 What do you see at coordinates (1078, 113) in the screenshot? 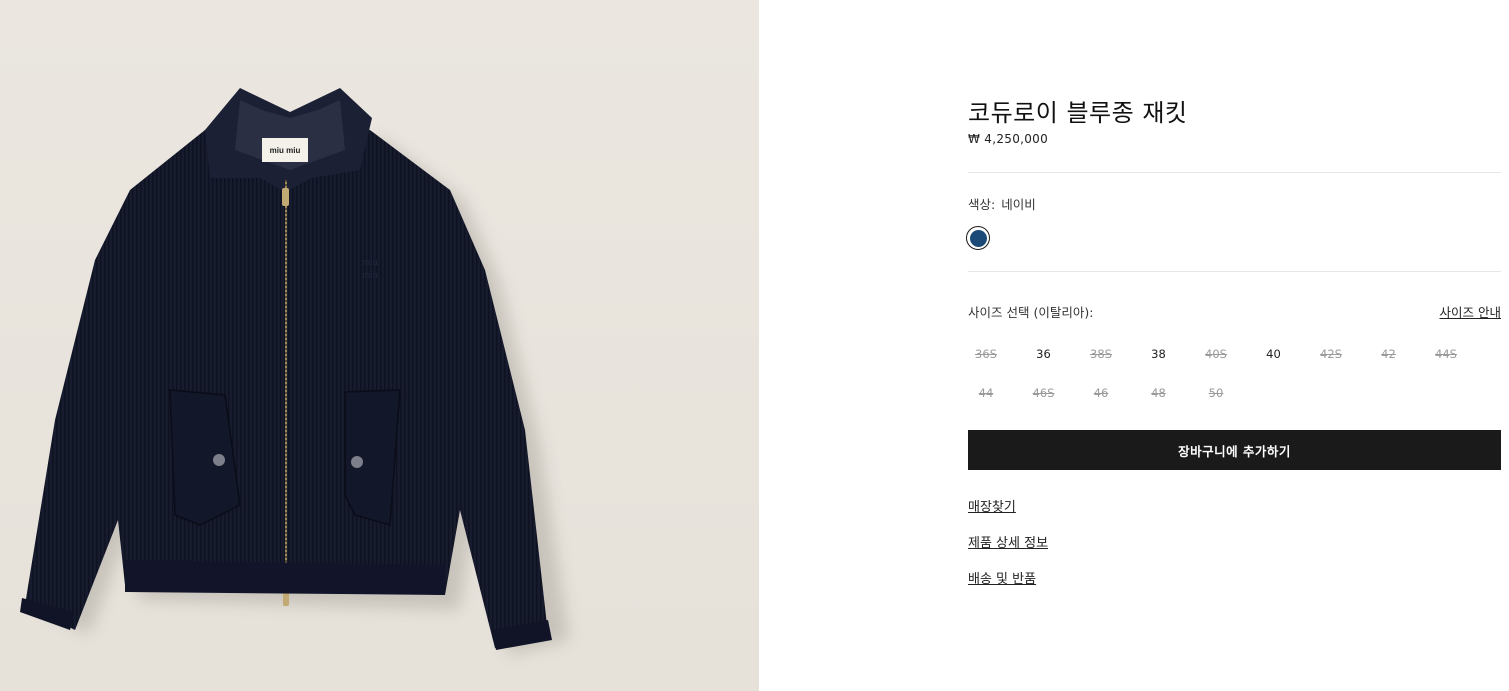
I see `product-title: 코듀로이 블루종 재킷` at bounding box center [1078, 113].